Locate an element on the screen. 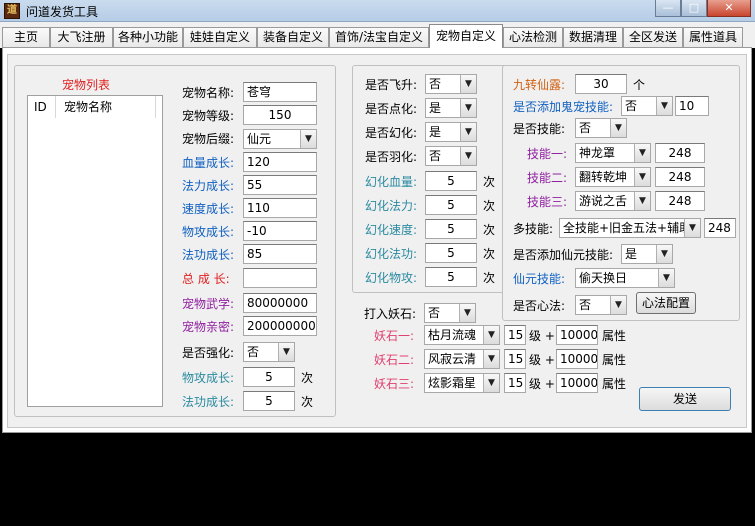  feather-select: 否 ▼ is located at coordinates (451, 156).